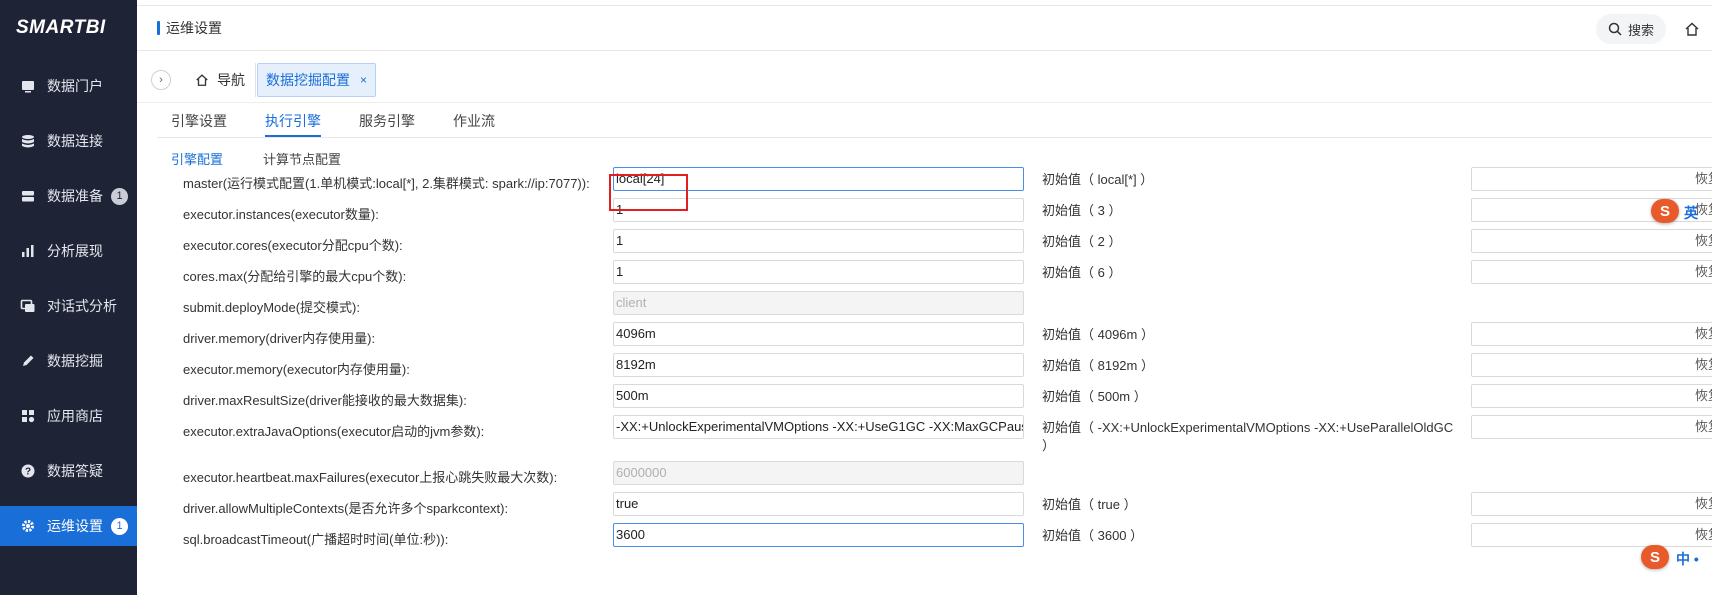 This screenshot has height=595, width=1712. I want to click on page-title: 运维设置, so click(194, 28).